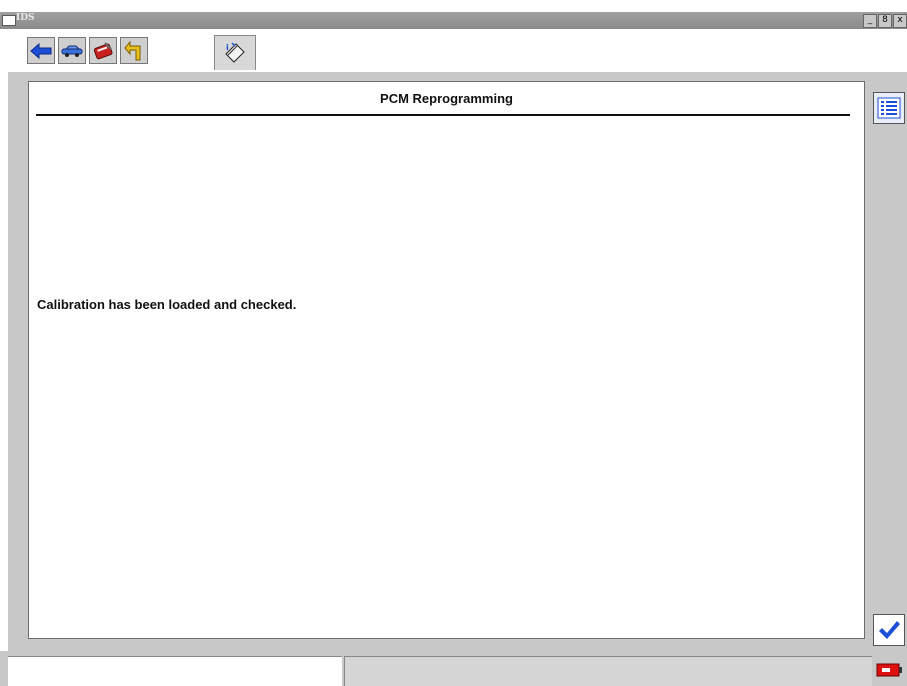 This screenshot has height=686, width=907. I want to click on title-bar: IDS _ 8 x, so click(453, 20).